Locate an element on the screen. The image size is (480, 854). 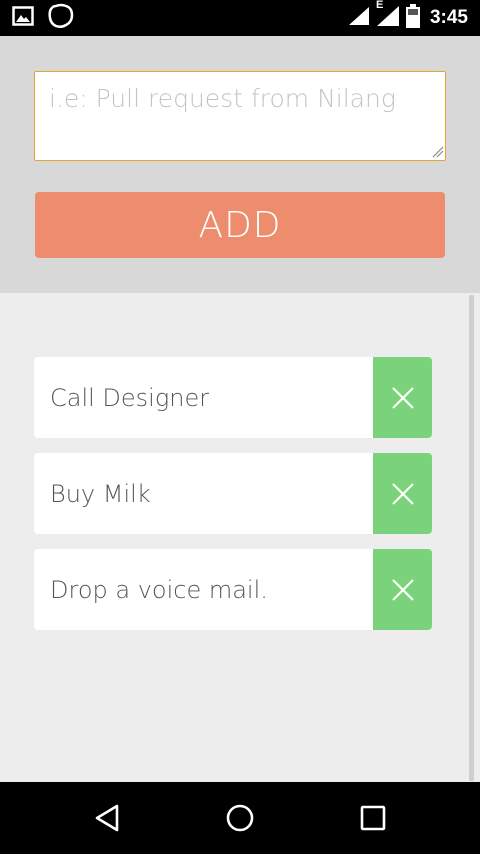
network-type-label: E is located at coordinates (379, 5).